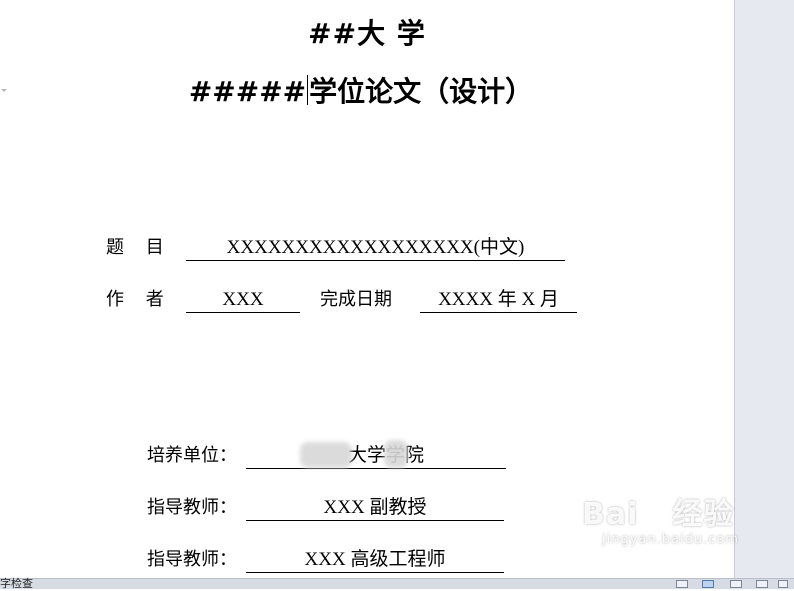 This screenshot has width=794, height=591. What do you see at coordinates (397, 583) in the screenshot?
I see `status-bar: 字检查` at bounding box center [397, 583].